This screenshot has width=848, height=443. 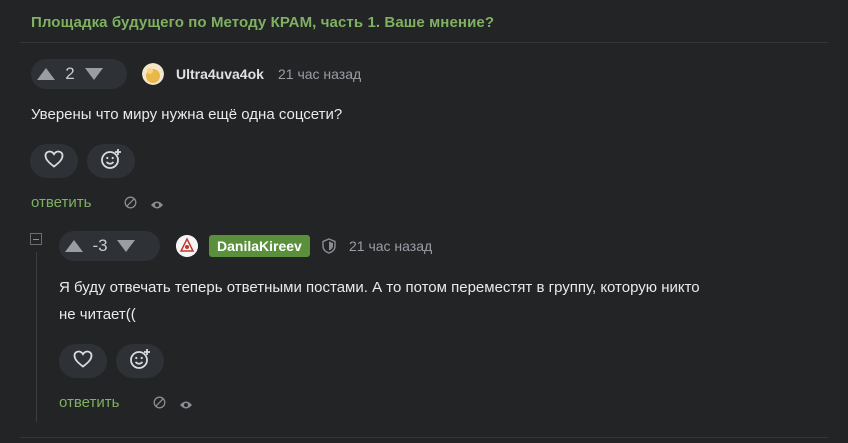 What do you see at coordinates (70, 73) in the screenshot?
I see `comment-score: 2` at bounding box center [70, 73].